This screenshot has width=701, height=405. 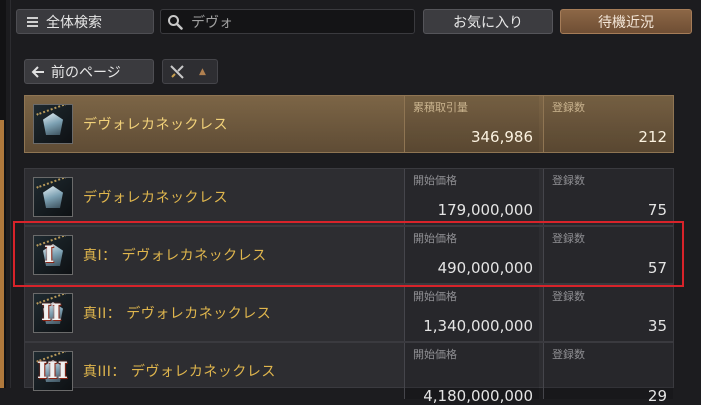 I want to click on start-price-cell: 開始価格 1,340,000,000, so click(x=471, y=313).